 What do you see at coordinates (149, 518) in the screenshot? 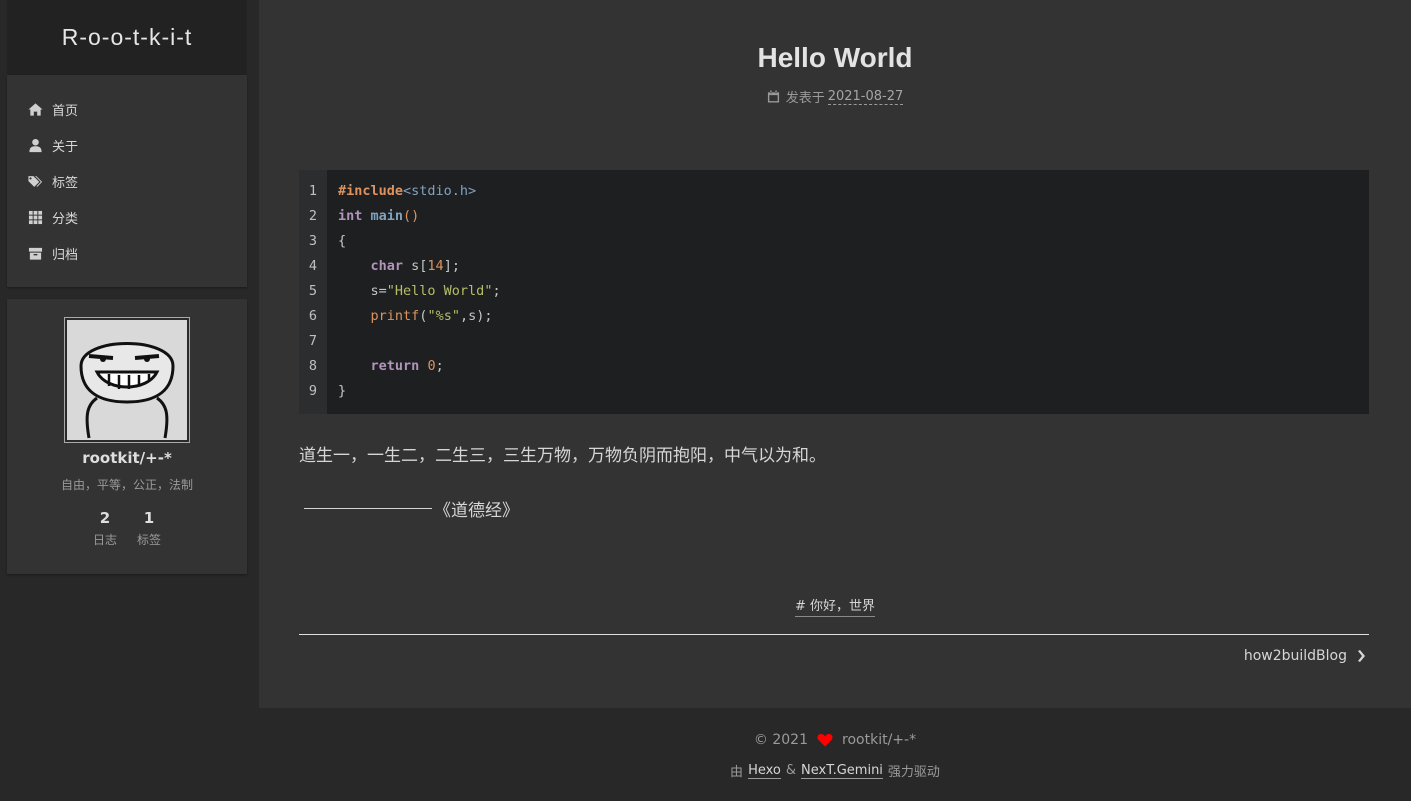
I see `stat-count: 1` at bounding box center [149, 518].